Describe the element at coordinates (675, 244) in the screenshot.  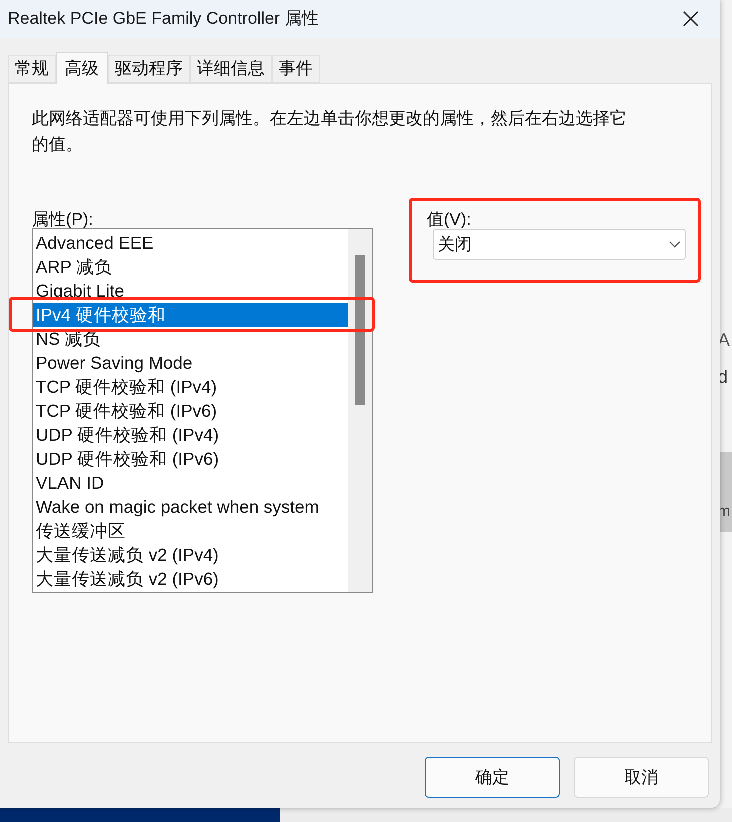
I see `chevron-down-icon` at that location.